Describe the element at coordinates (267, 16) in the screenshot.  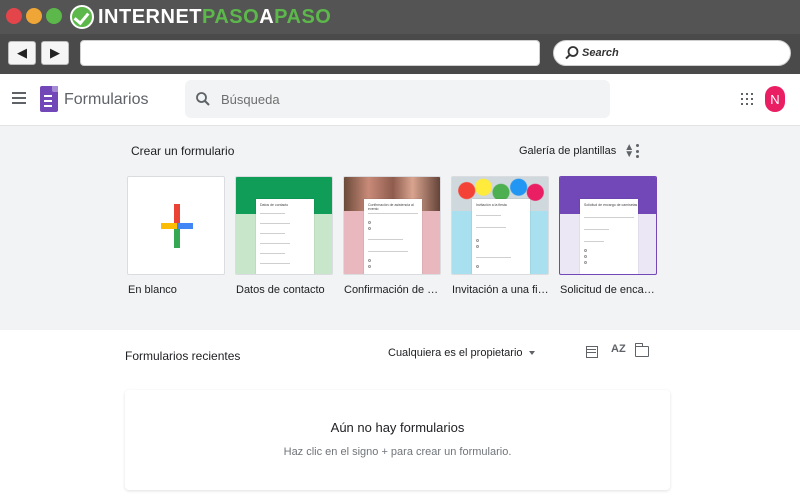
I see `brand-text-3: A` at that location.